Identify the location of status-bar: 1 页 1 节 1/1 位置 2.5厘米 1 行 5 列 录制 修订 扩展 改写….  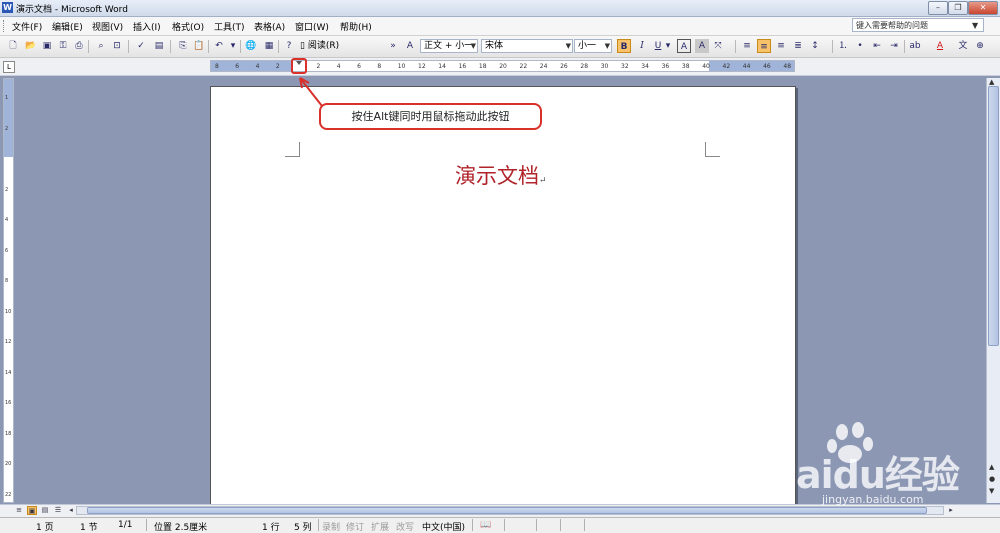
(500, 525).